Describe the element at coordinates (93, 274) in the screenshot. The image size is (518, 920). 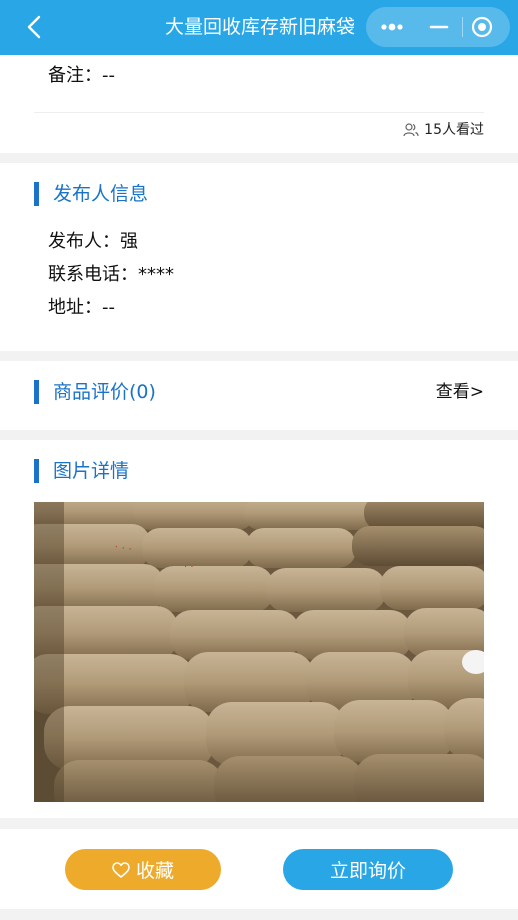
I see `publisher-phone-label: 联系电话：` at that location.